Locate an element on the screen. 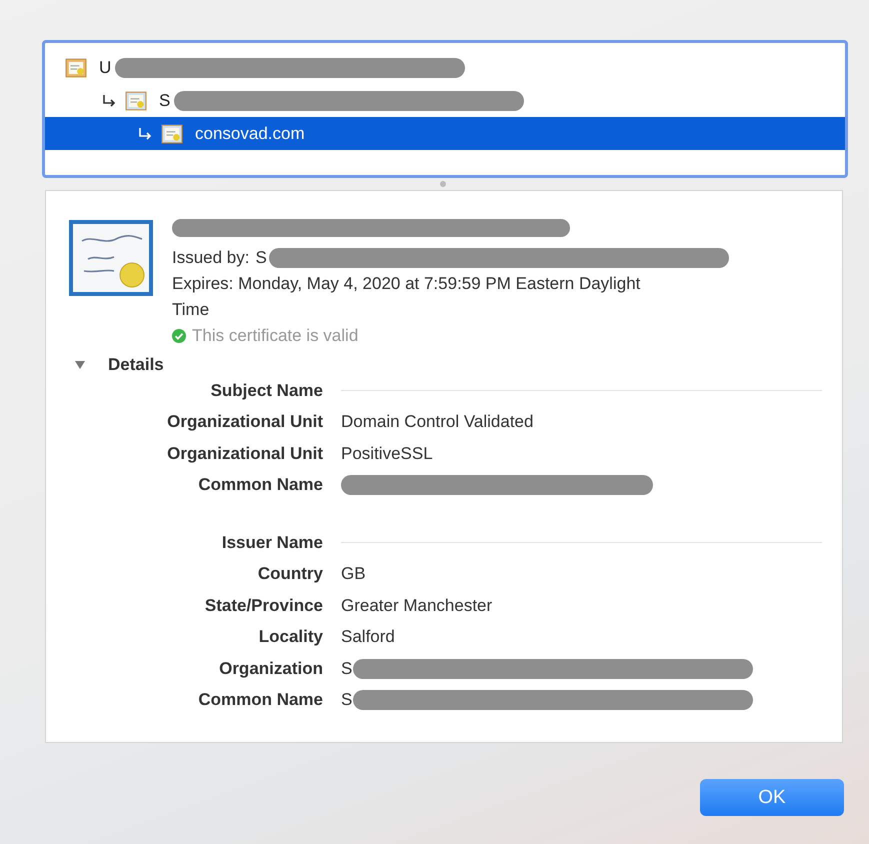 The width and height of the screenshot is (869, 844). field-label: Organization is located at coordinates (270, 668).